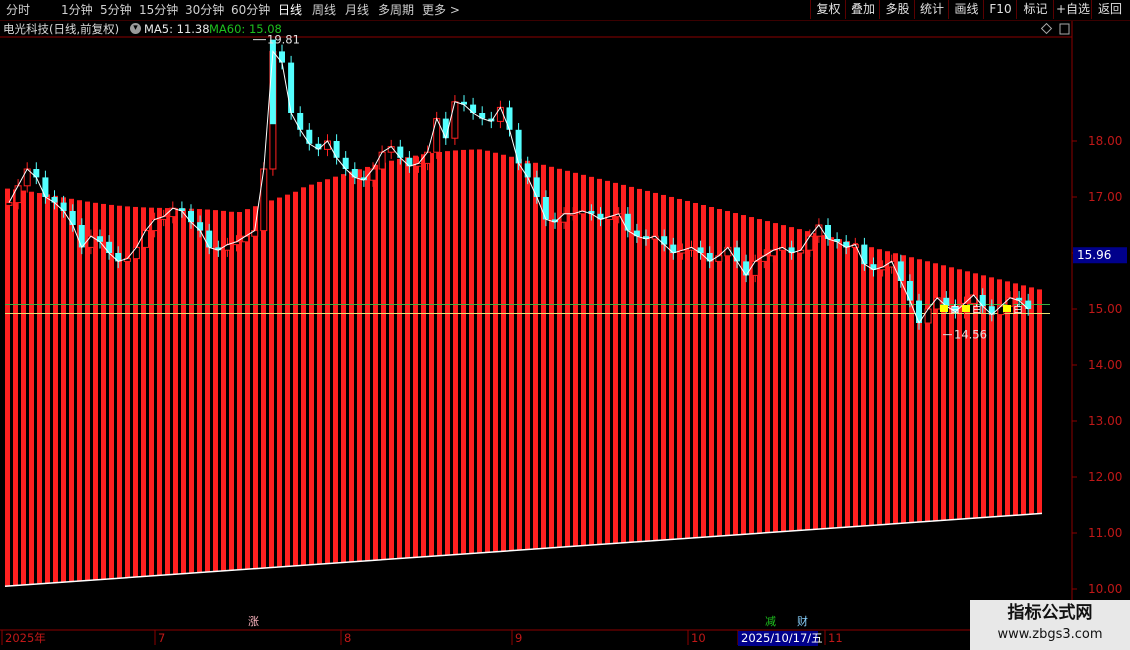 This screenshot has width=1130, height=650. Describe the element at coordinates (970, 335) in the screenshot. I see `low-price-annotation: 14.56` at that location.